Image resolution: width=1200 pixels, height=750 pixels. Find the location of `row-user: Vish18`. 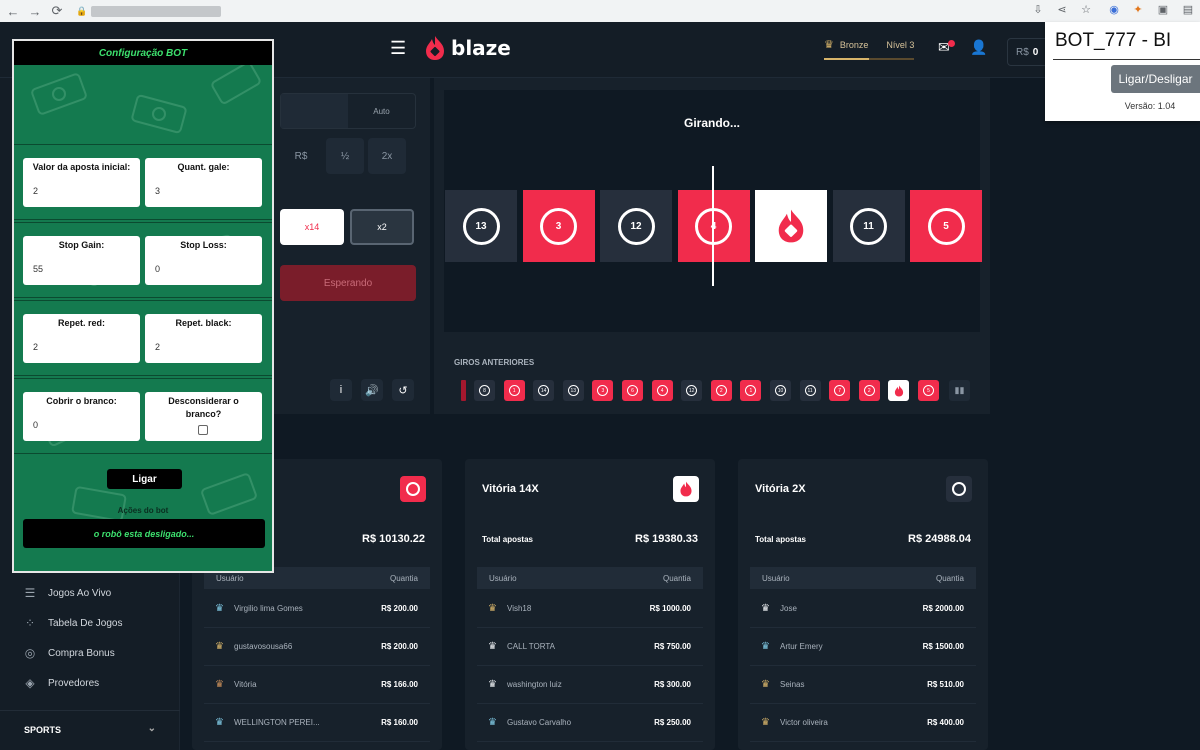

row-user: Vish18 is located at coordinates (519, 608).